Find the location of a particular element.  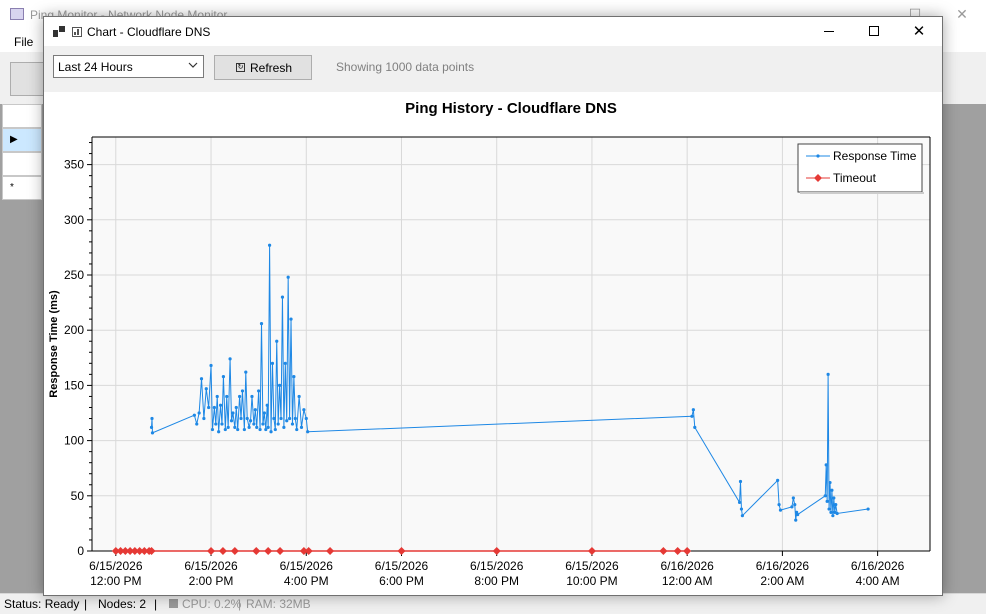

x-tick-label-time: 8:00 PM is located at coordinates (496, 581).